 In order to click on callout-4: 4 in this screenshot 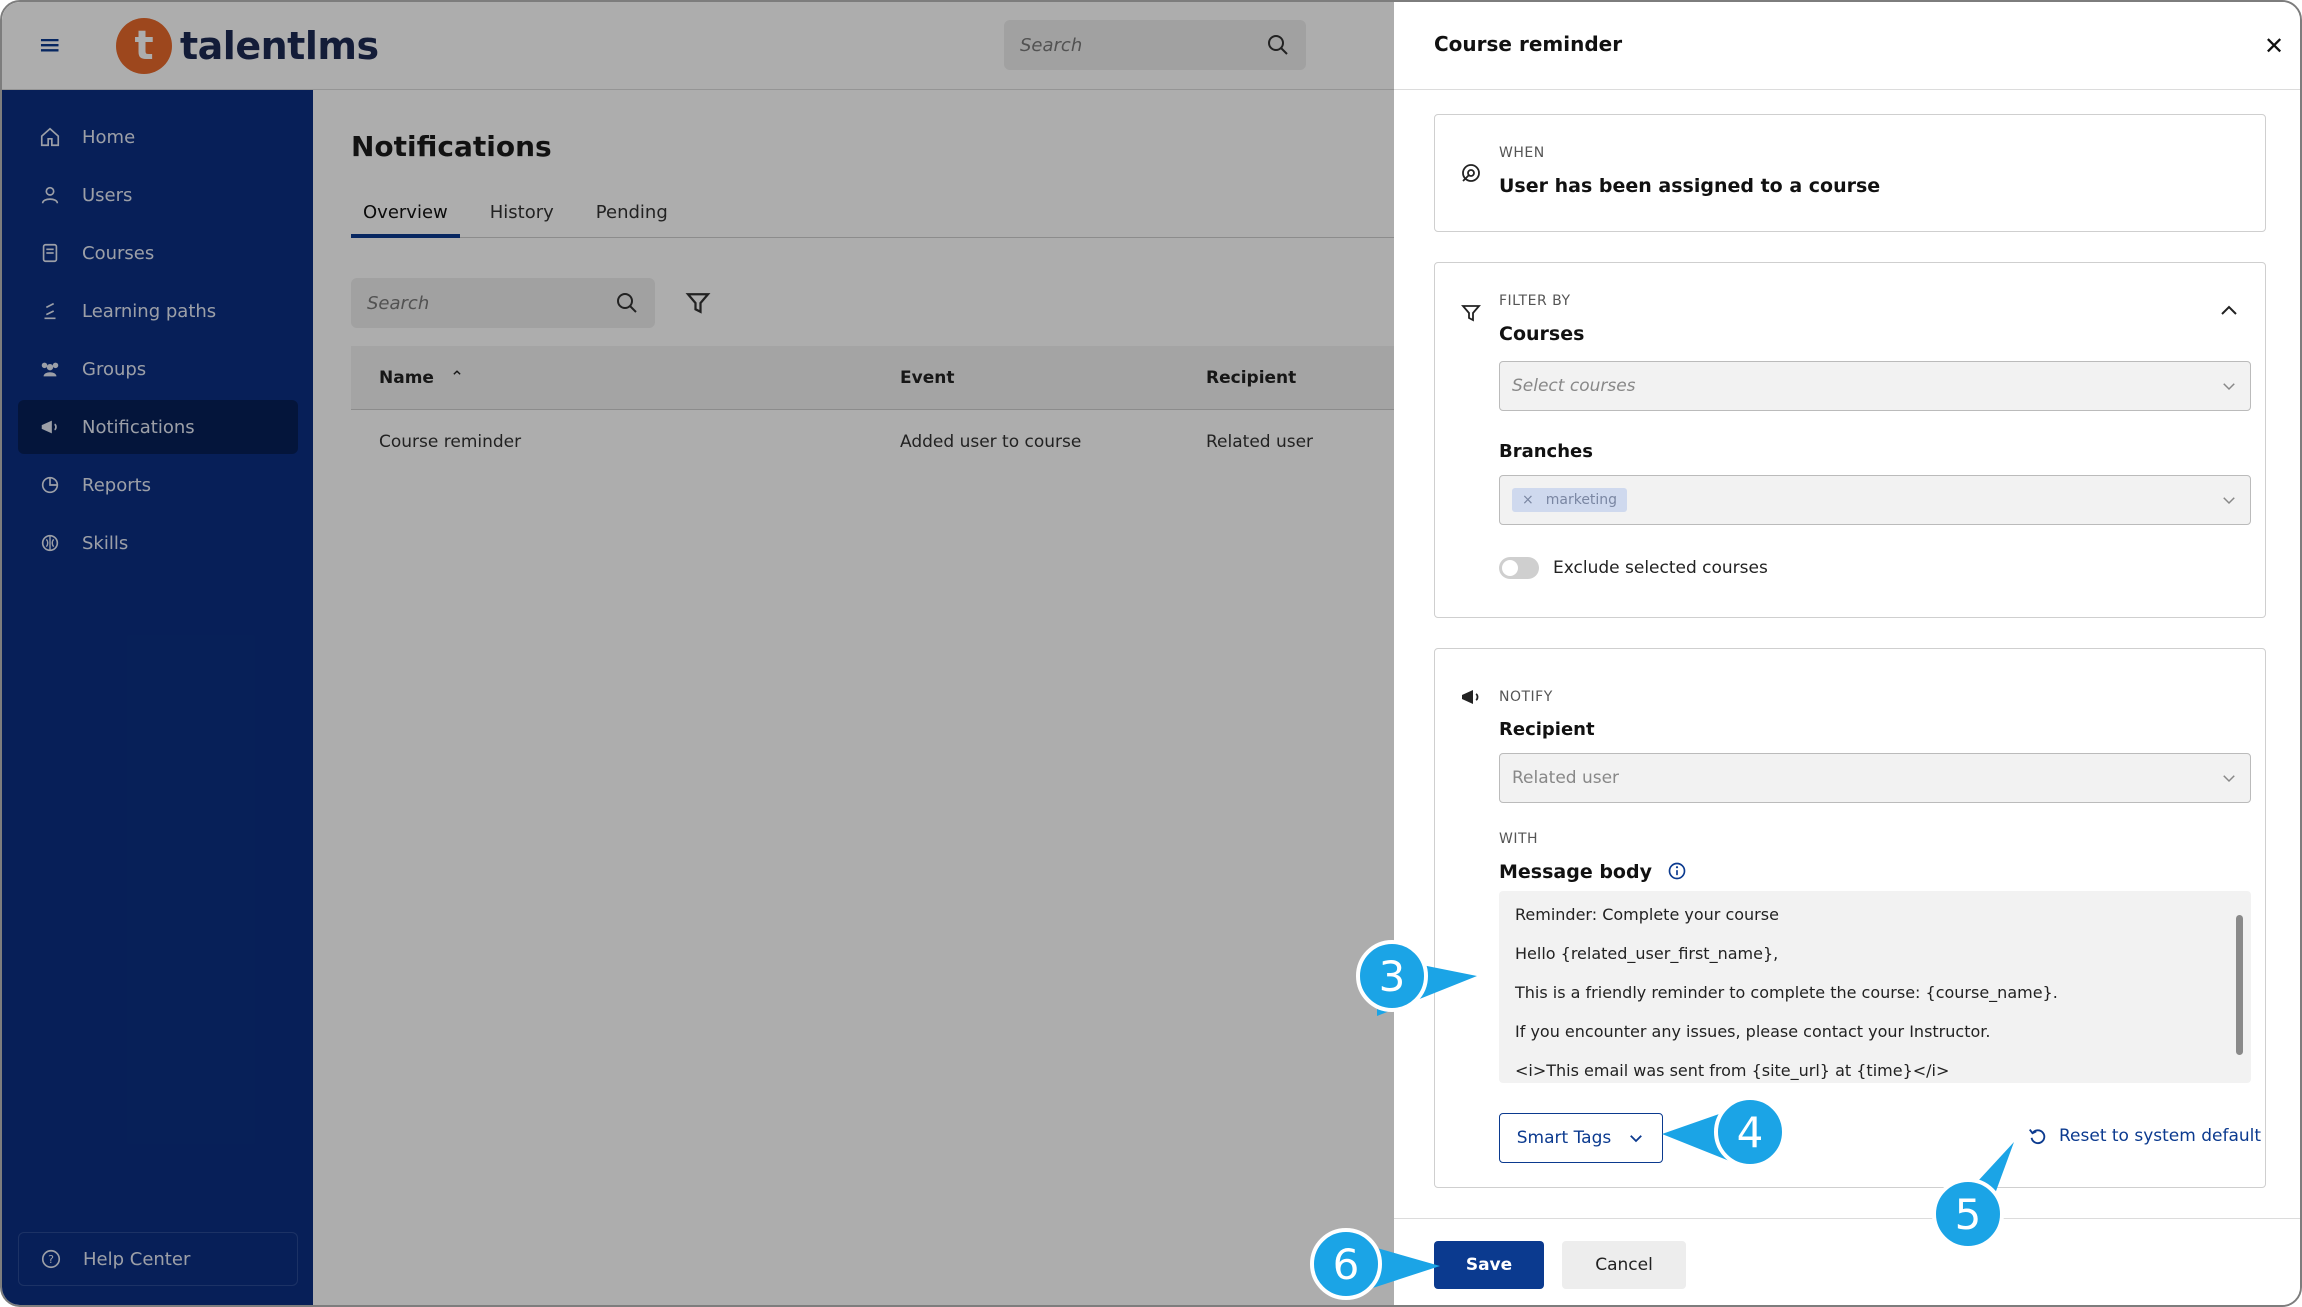, I will do `click(1750, 1132)`.